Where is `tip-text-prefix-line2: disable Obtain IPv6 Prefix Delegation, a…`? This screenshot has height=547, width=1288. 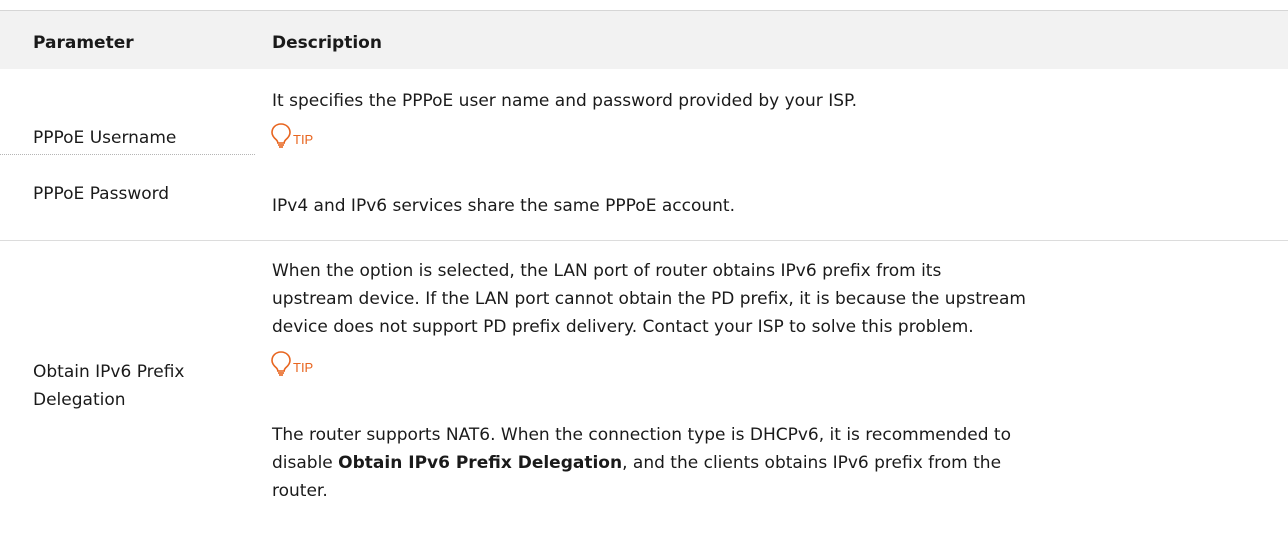 tip-text-prefix-line2: disable Obtain IPv6 Prefix Delegation, a… is located at coordinates (772, 463).